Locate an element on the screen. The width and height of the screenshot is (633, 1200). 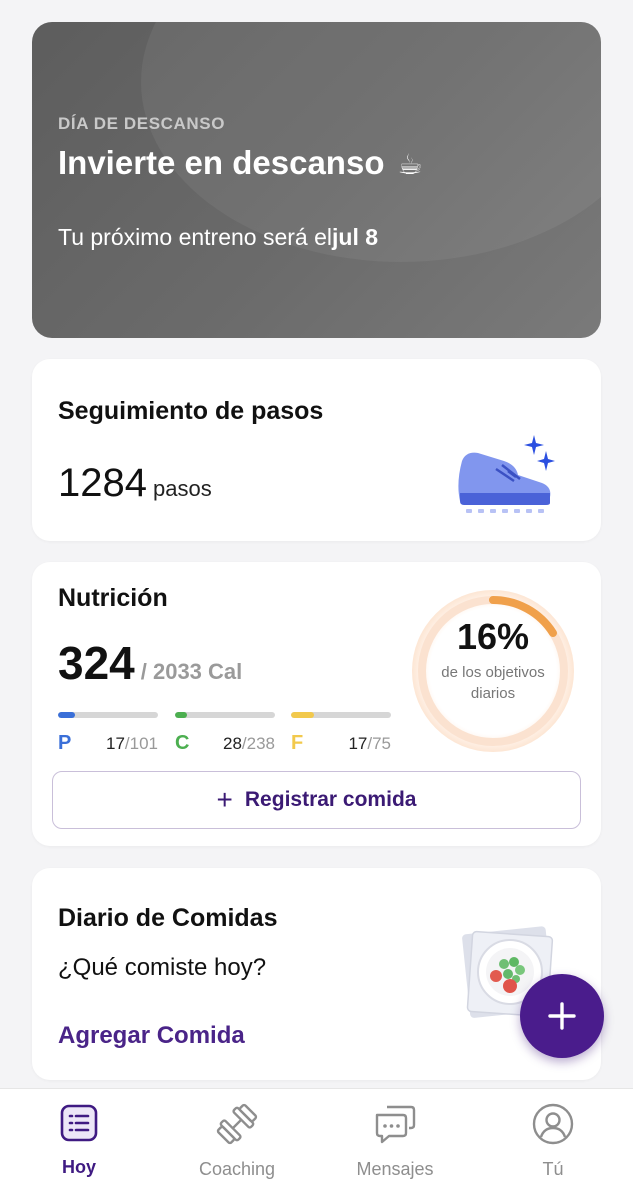
log-meal-button: + Registrar comida is located at coordinates (316, 800).